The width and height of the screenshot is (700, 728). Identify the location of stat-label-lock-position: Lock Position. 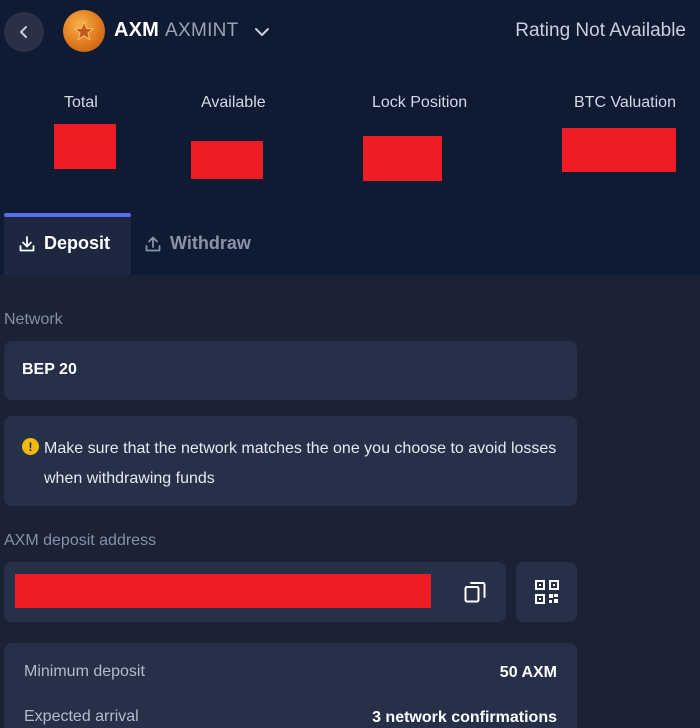
(420, 102).